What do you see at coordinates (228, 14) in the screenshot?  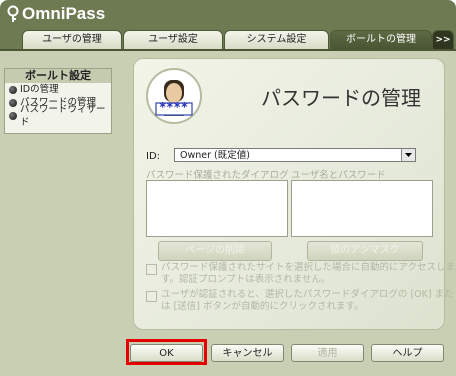 I see `title-bar: OmniPass` at bounding box center [228, 14].